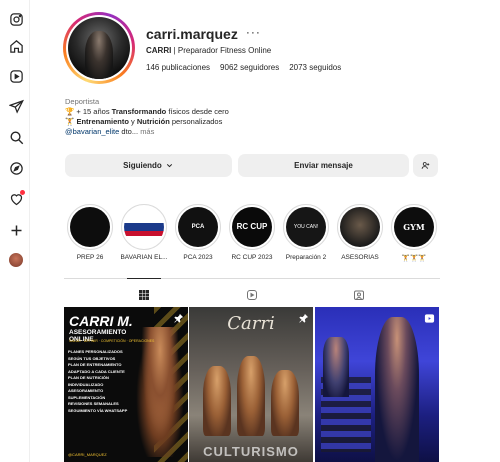  I want to click on username: carri.marquez, so click(192, 34).